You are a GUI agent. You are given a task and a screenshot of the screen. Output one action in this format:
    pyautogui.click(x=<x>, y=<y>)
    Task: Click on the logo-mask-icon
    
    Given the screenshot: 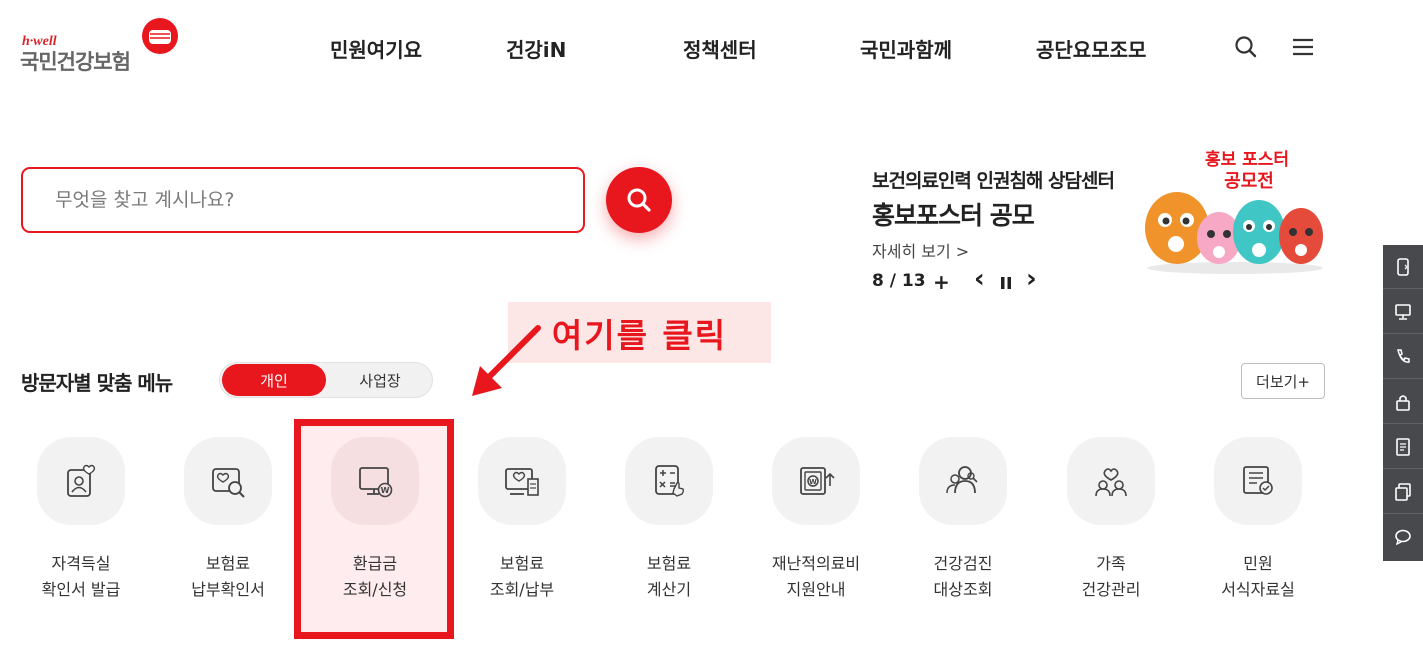 What is the action you would take?
    pyautogui.click(x=160, y=36)
    